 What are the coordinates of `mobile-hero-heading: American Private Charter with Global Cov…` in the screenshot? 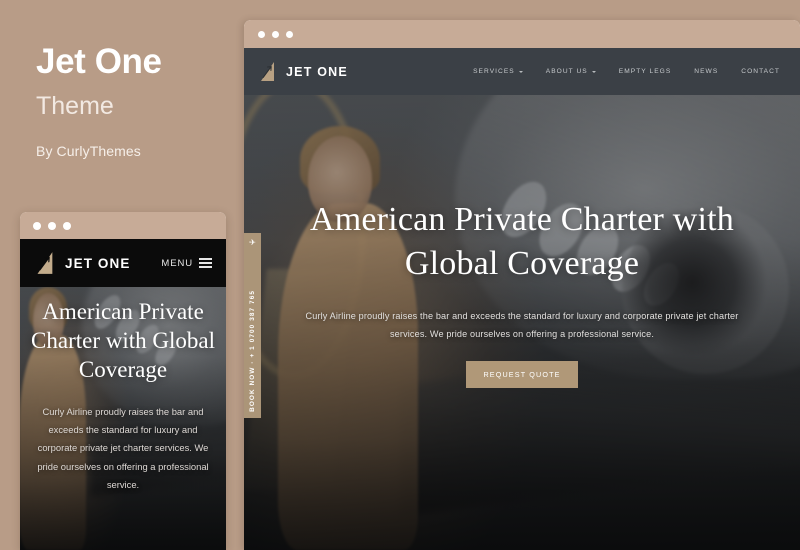 It's located at (123, 341).